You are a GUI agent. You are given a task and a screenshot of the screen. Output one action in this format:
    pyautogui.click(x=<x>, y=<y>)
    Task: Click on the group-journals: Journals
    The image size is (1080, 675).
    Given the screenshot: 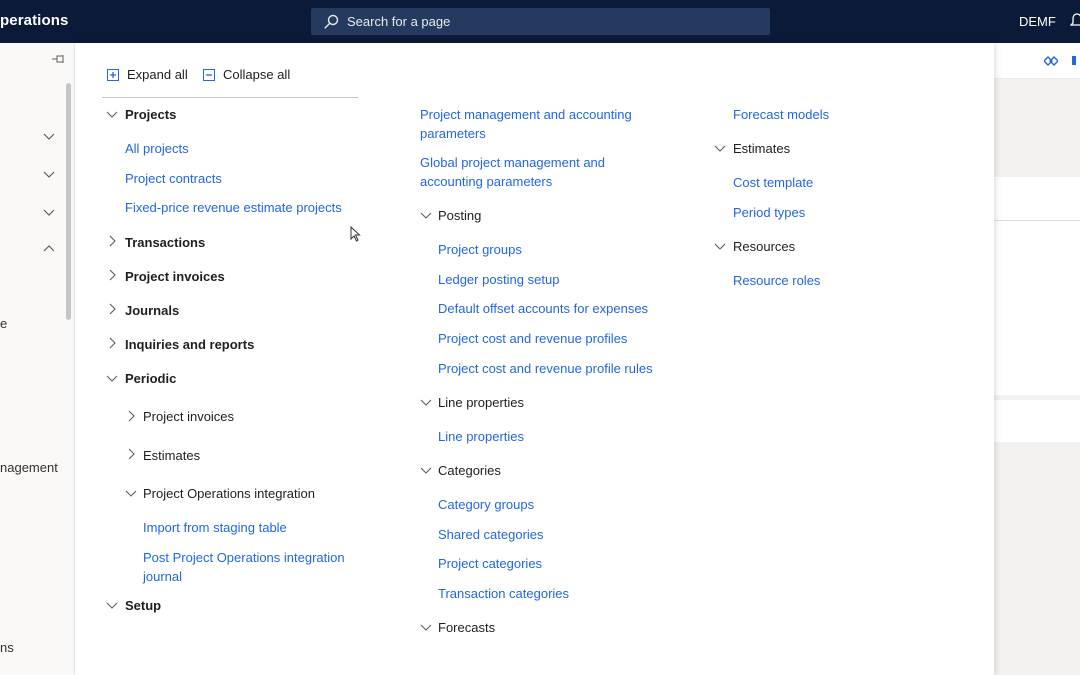 What is the action you would take?
    pyautogui.click(x=152, y=311)
    